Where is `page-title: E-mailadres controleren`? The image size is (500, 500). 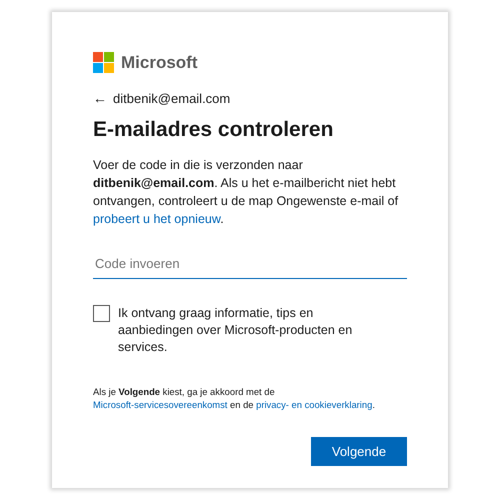 page-title: E-mailadres controleren is located at coordinates (213, 130).